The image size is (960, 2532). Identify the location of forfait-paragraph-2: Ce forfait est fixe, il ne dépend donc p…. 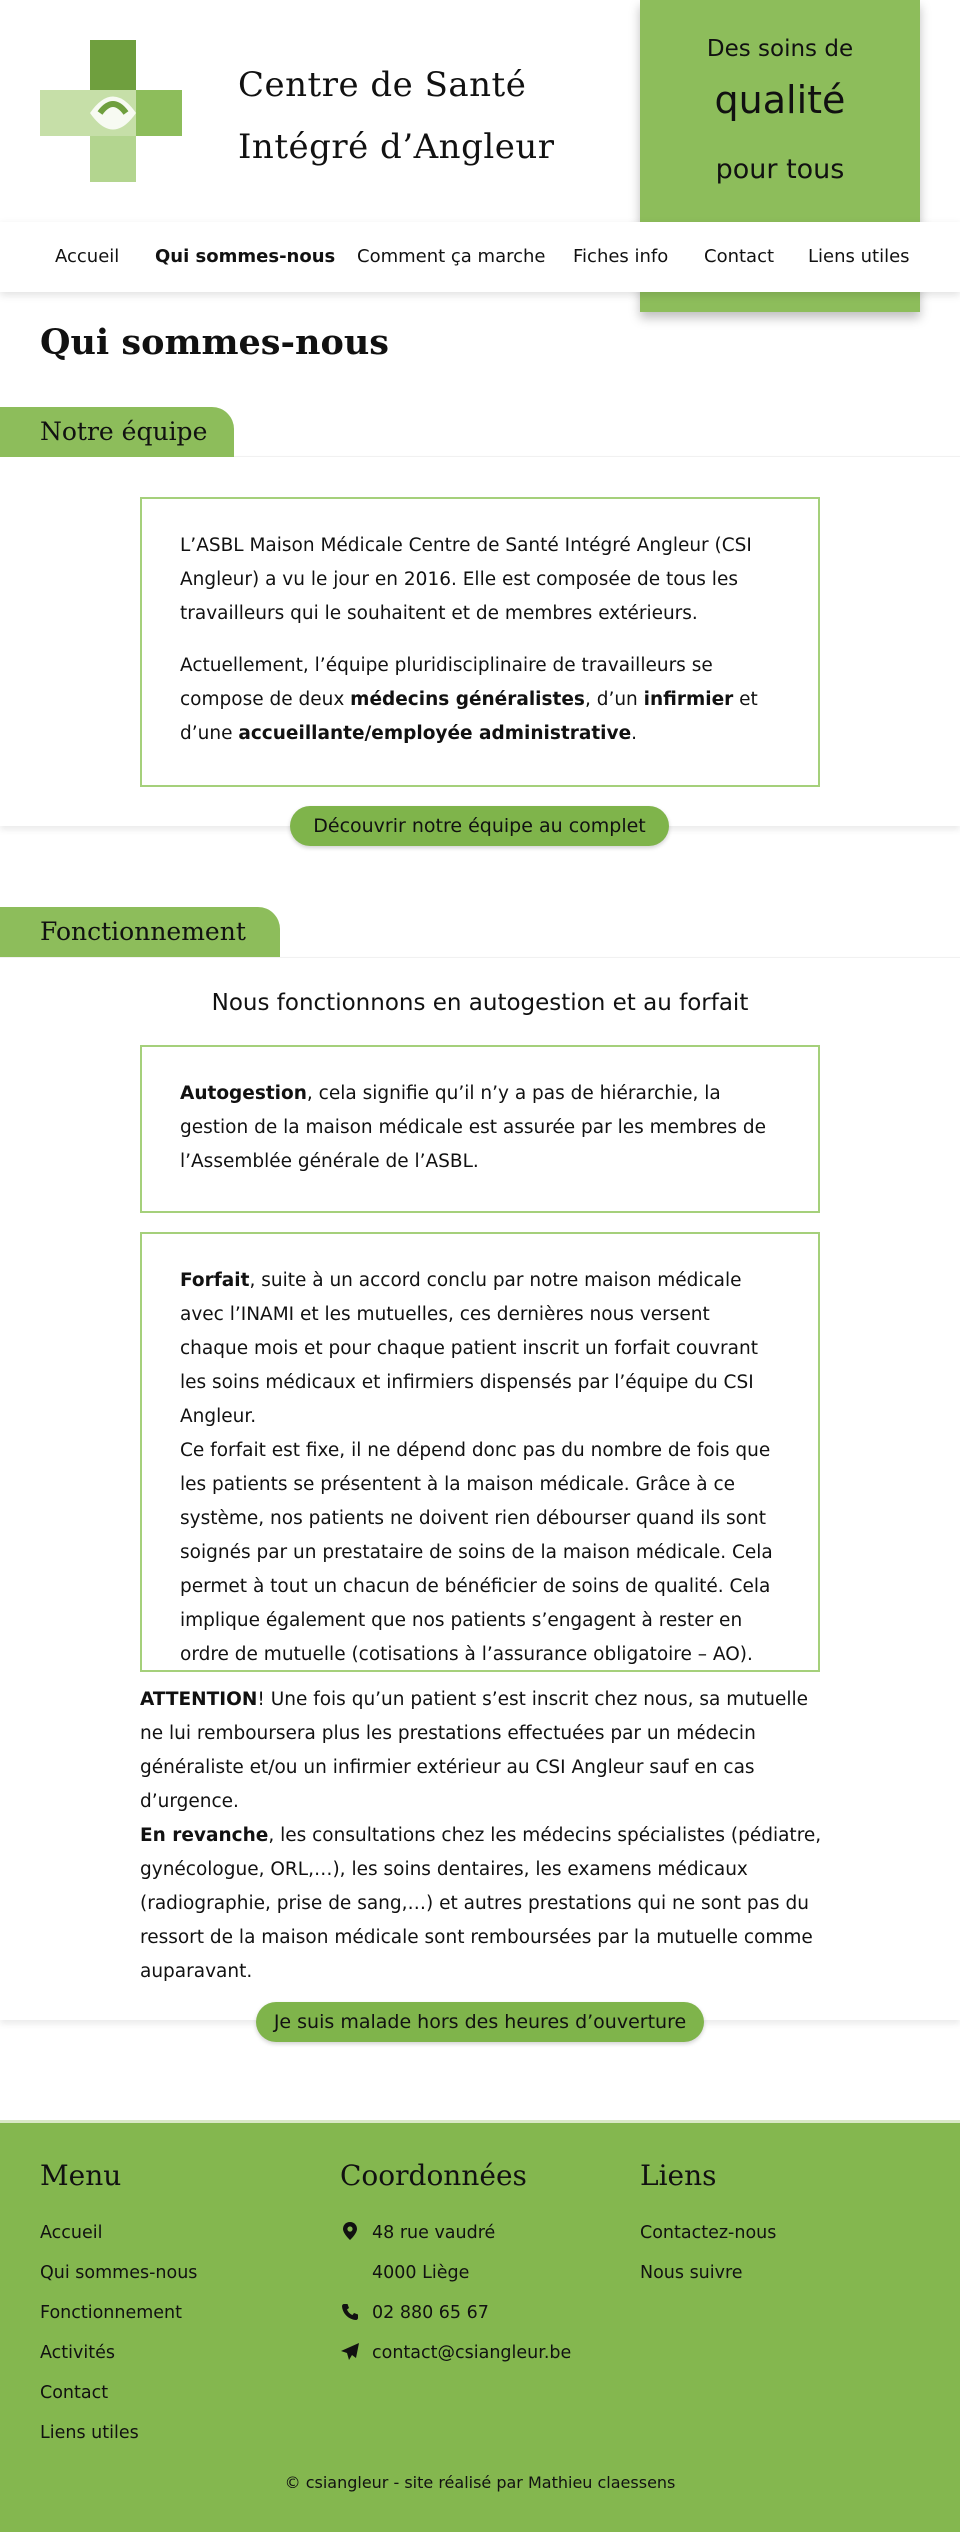
(476, 1552).